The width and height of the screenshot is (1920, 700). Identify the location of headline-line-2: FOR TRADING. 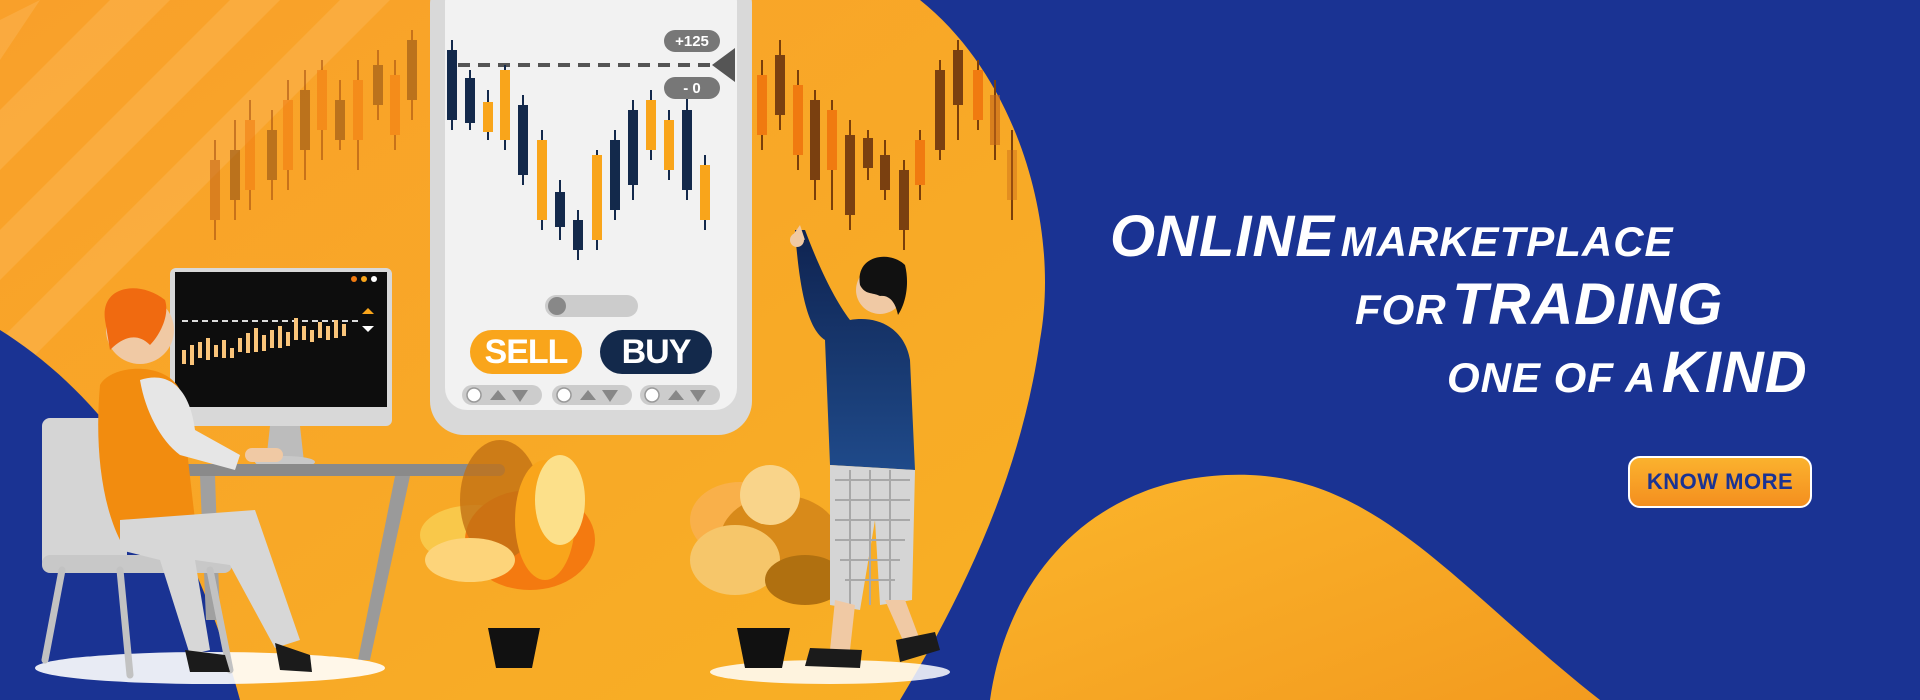
(1539, 305).